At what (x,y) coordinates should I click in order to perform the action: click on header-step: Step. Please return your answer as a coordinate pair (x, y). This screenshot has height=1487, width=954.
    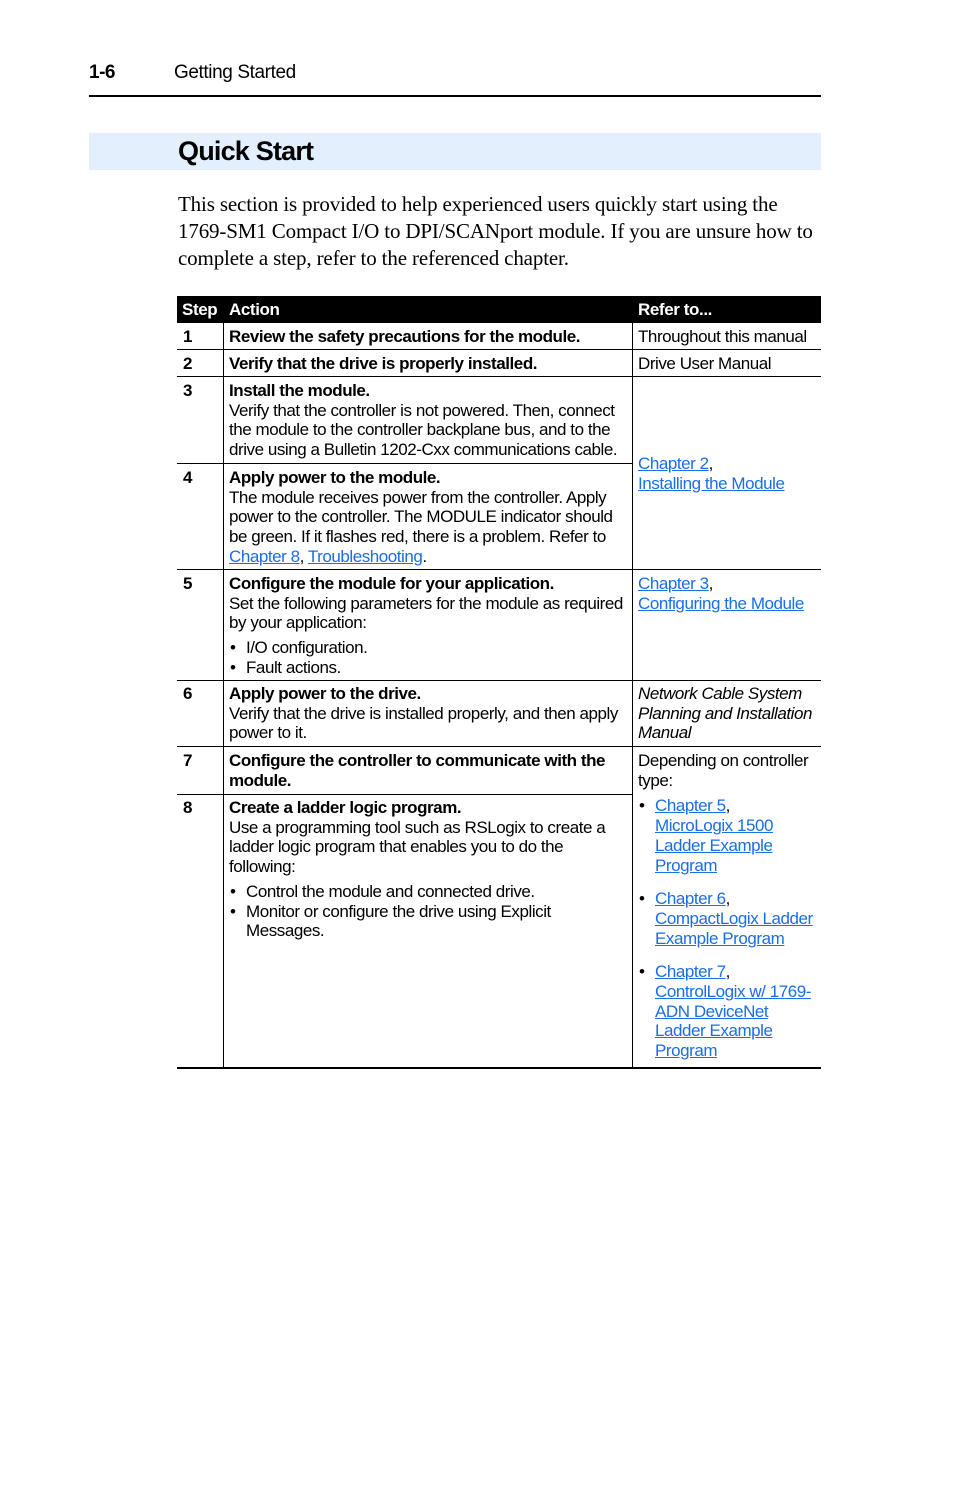
    Looking at the image, I should click on (200, 309).